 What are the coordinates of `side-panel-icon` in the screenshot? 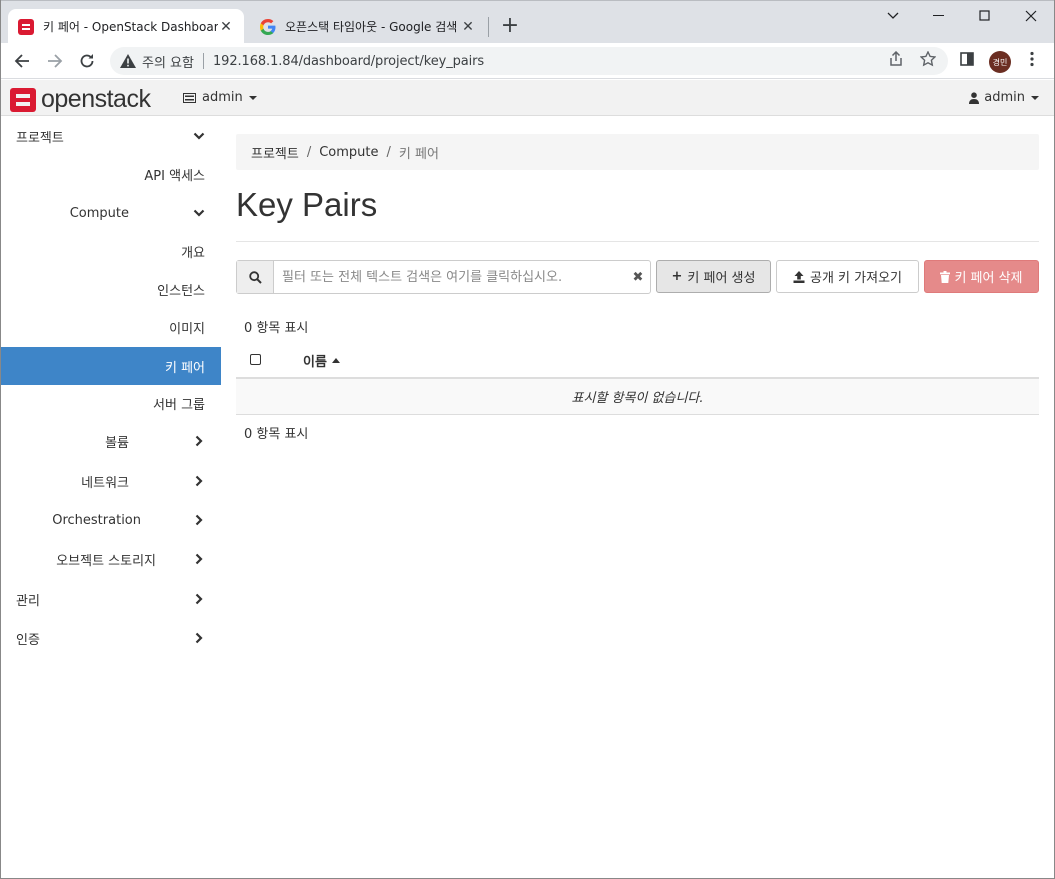 It's located at (967, 59).